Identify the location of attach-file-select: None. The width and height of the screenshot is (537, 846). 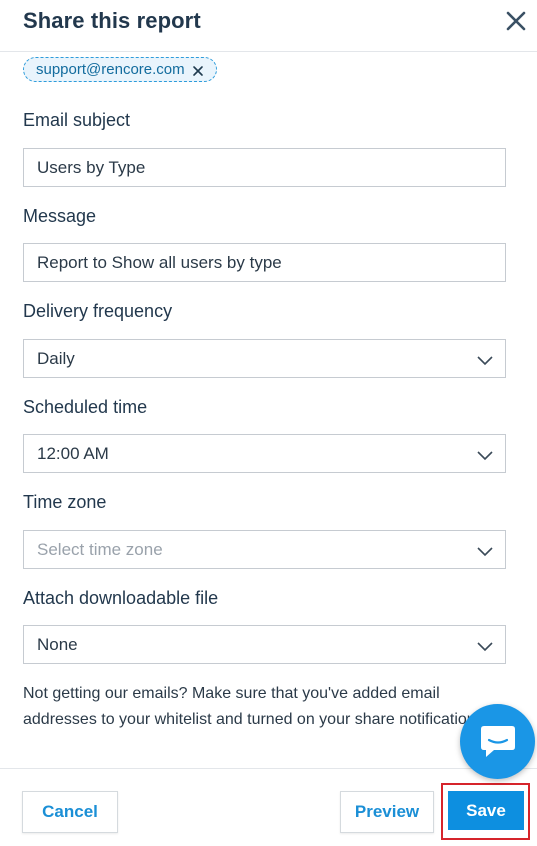
(264, 644).